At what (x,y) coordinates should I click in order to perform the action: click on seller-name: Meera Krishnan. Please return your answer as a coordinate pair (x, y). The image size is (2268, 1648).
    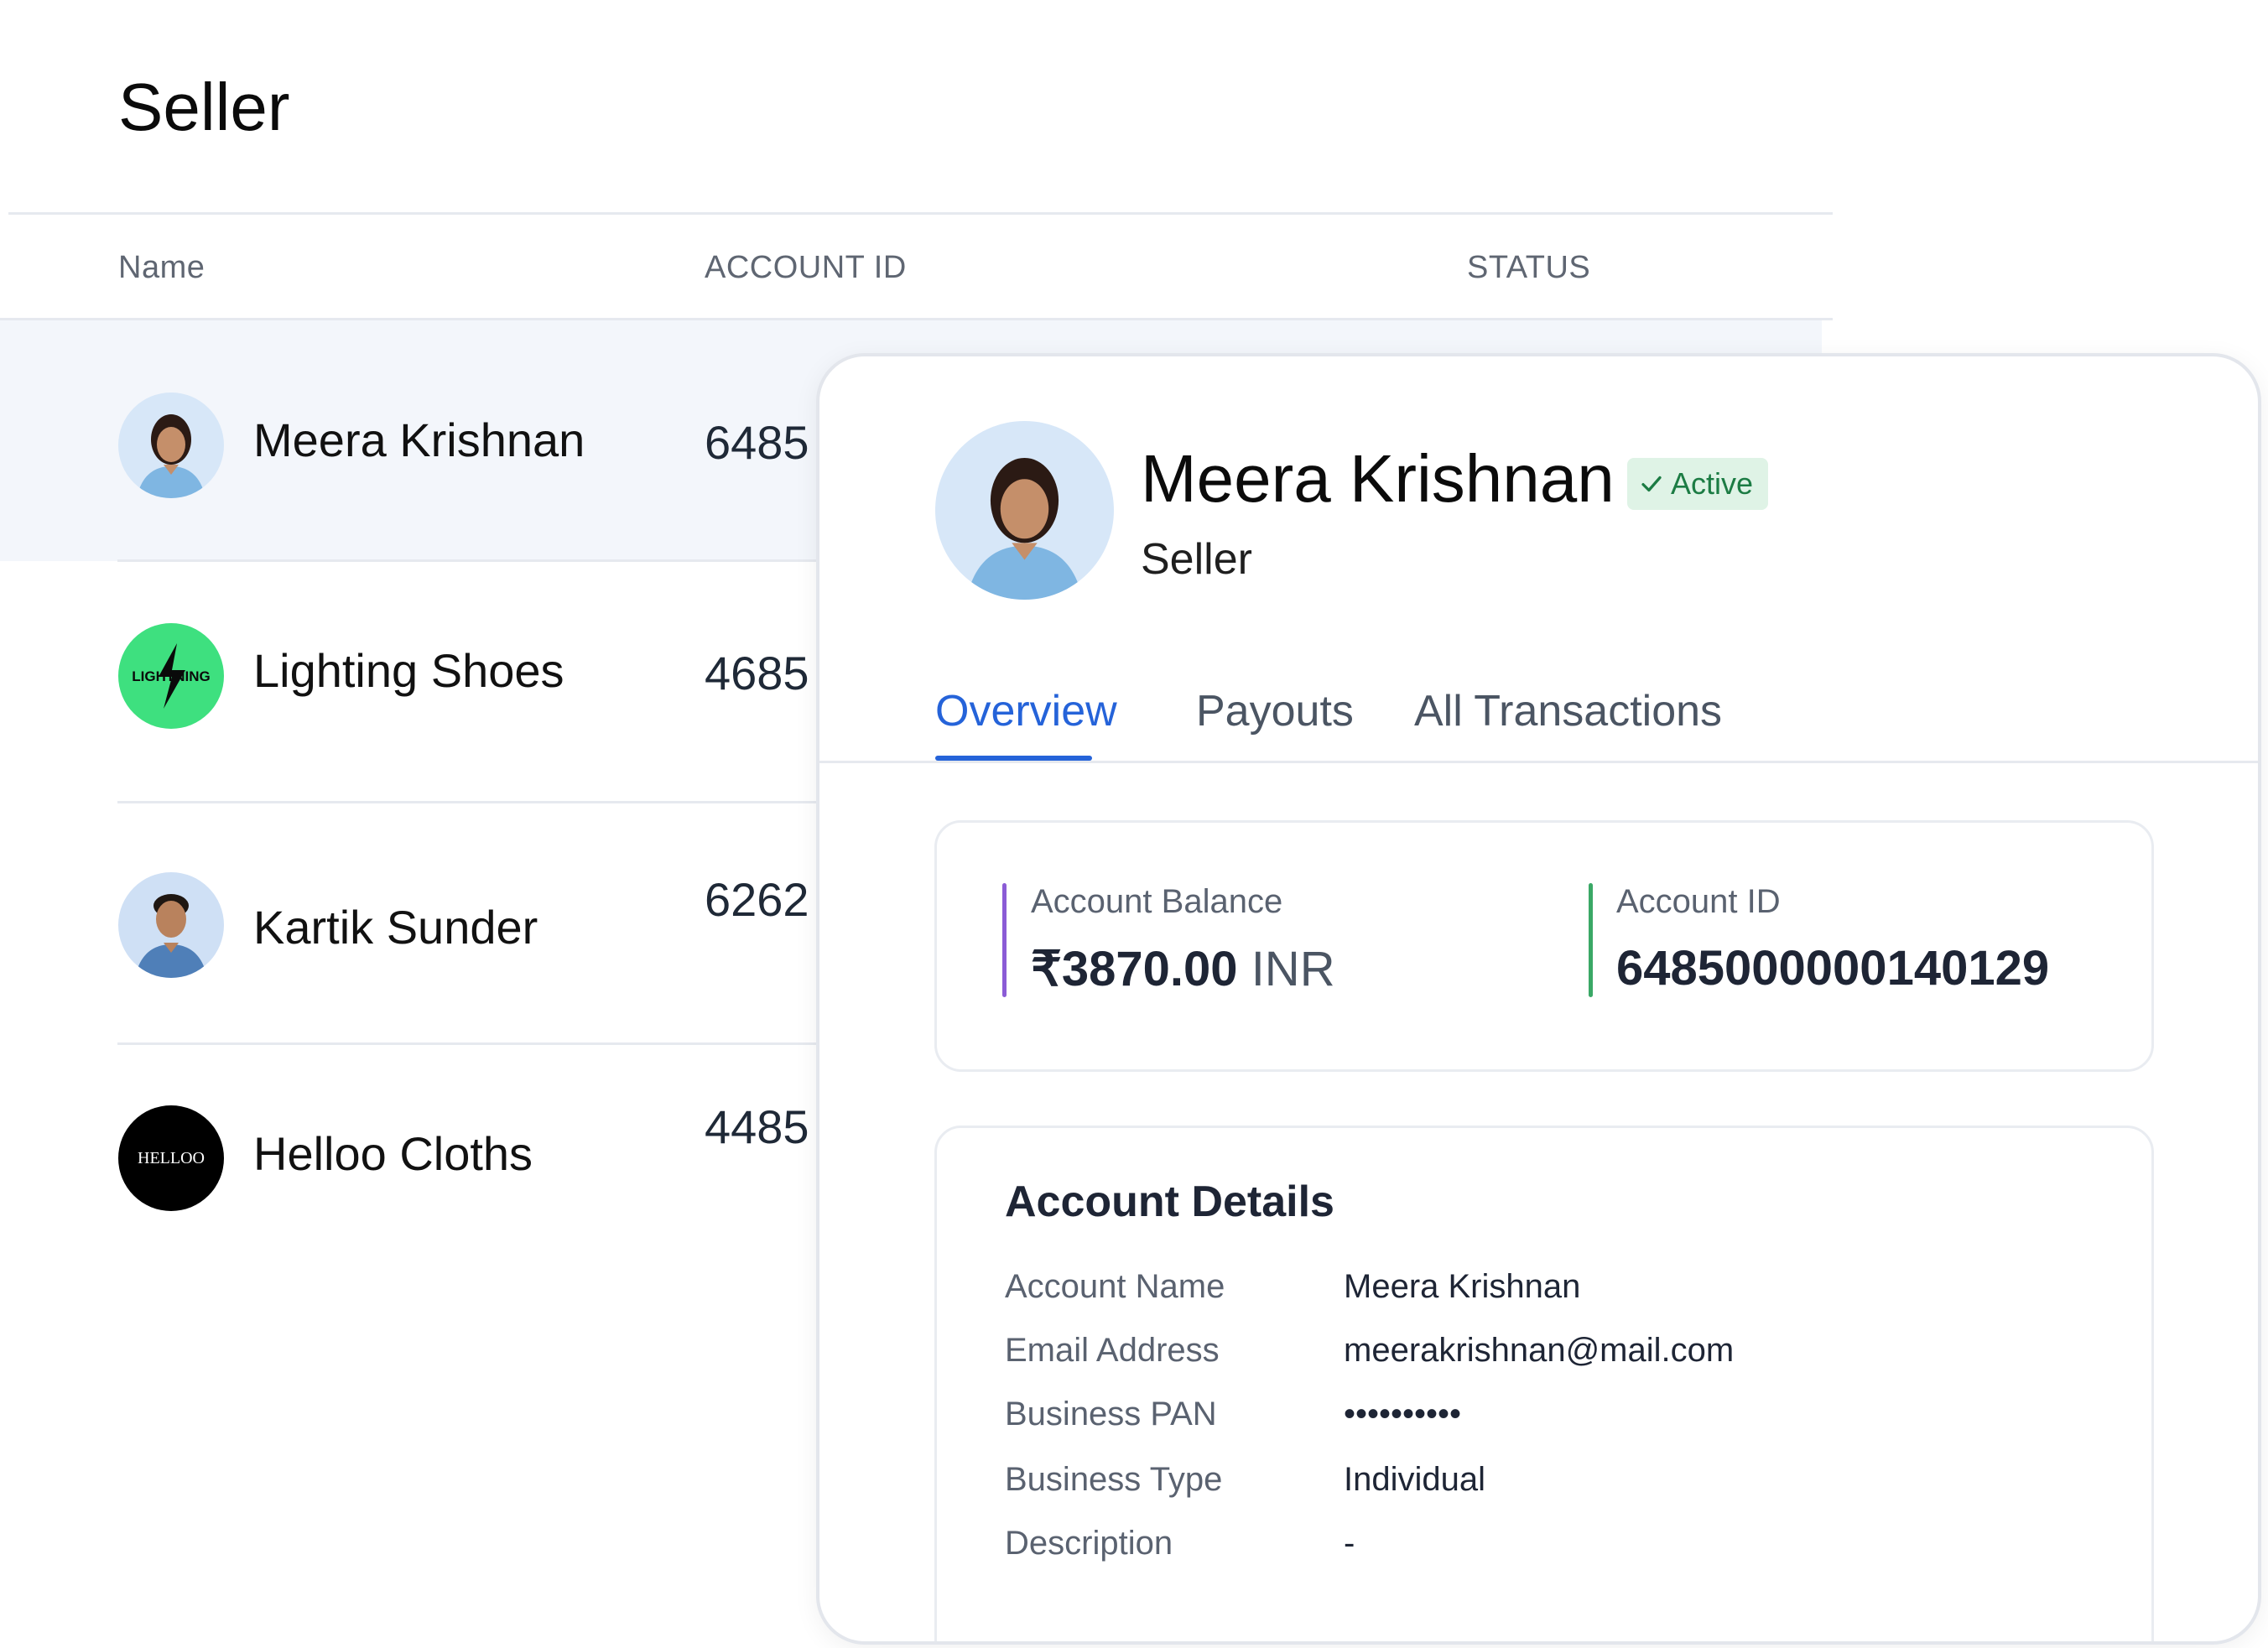
    Looking at the image, I should click on (419, 440).